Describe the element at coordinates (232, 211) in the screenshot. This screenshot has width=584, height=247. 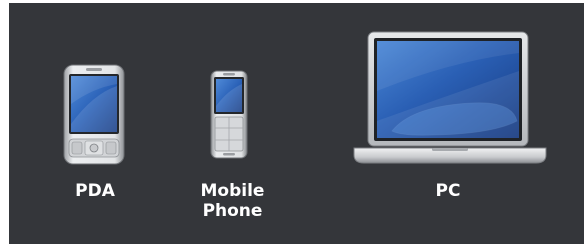
I see `mobile-phone-label-line-2: Phone` at that location.